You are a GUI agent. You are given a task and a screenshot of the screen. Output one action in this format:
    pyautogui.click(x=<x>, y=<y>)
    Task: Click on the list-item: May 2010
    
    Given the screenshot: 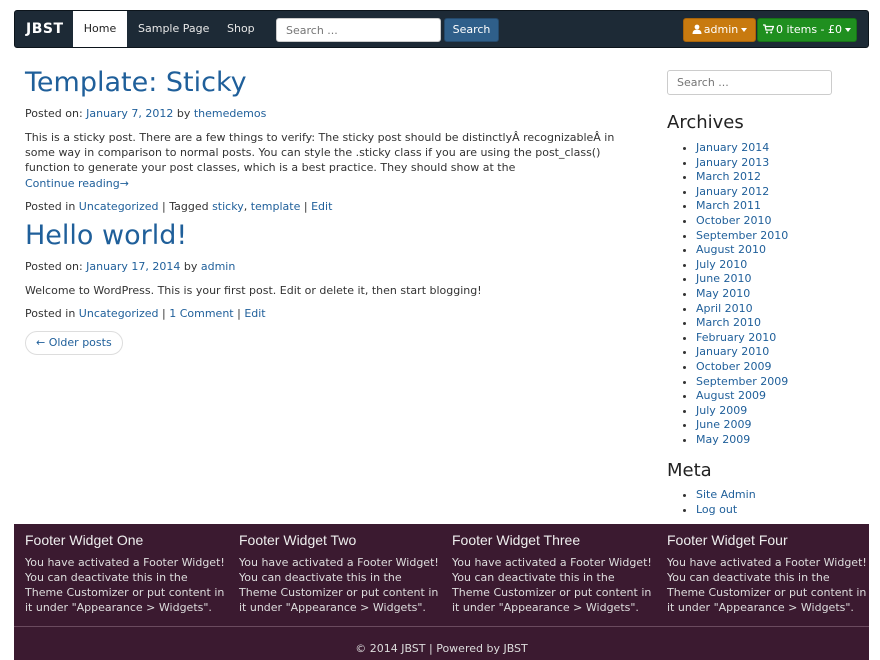 What is the action you would take?
    pyautogui.click(x=742, y=294)
    